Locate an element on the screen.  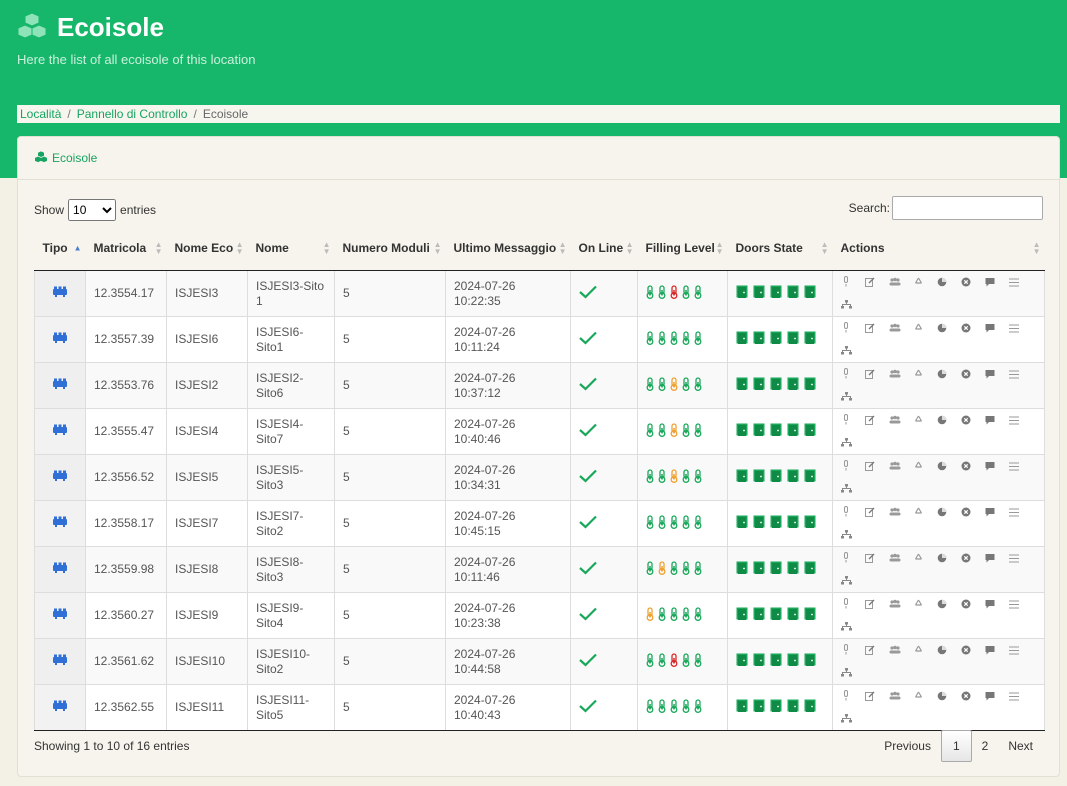
pagination-page-1: 1 is located at coordinates (956, 746).